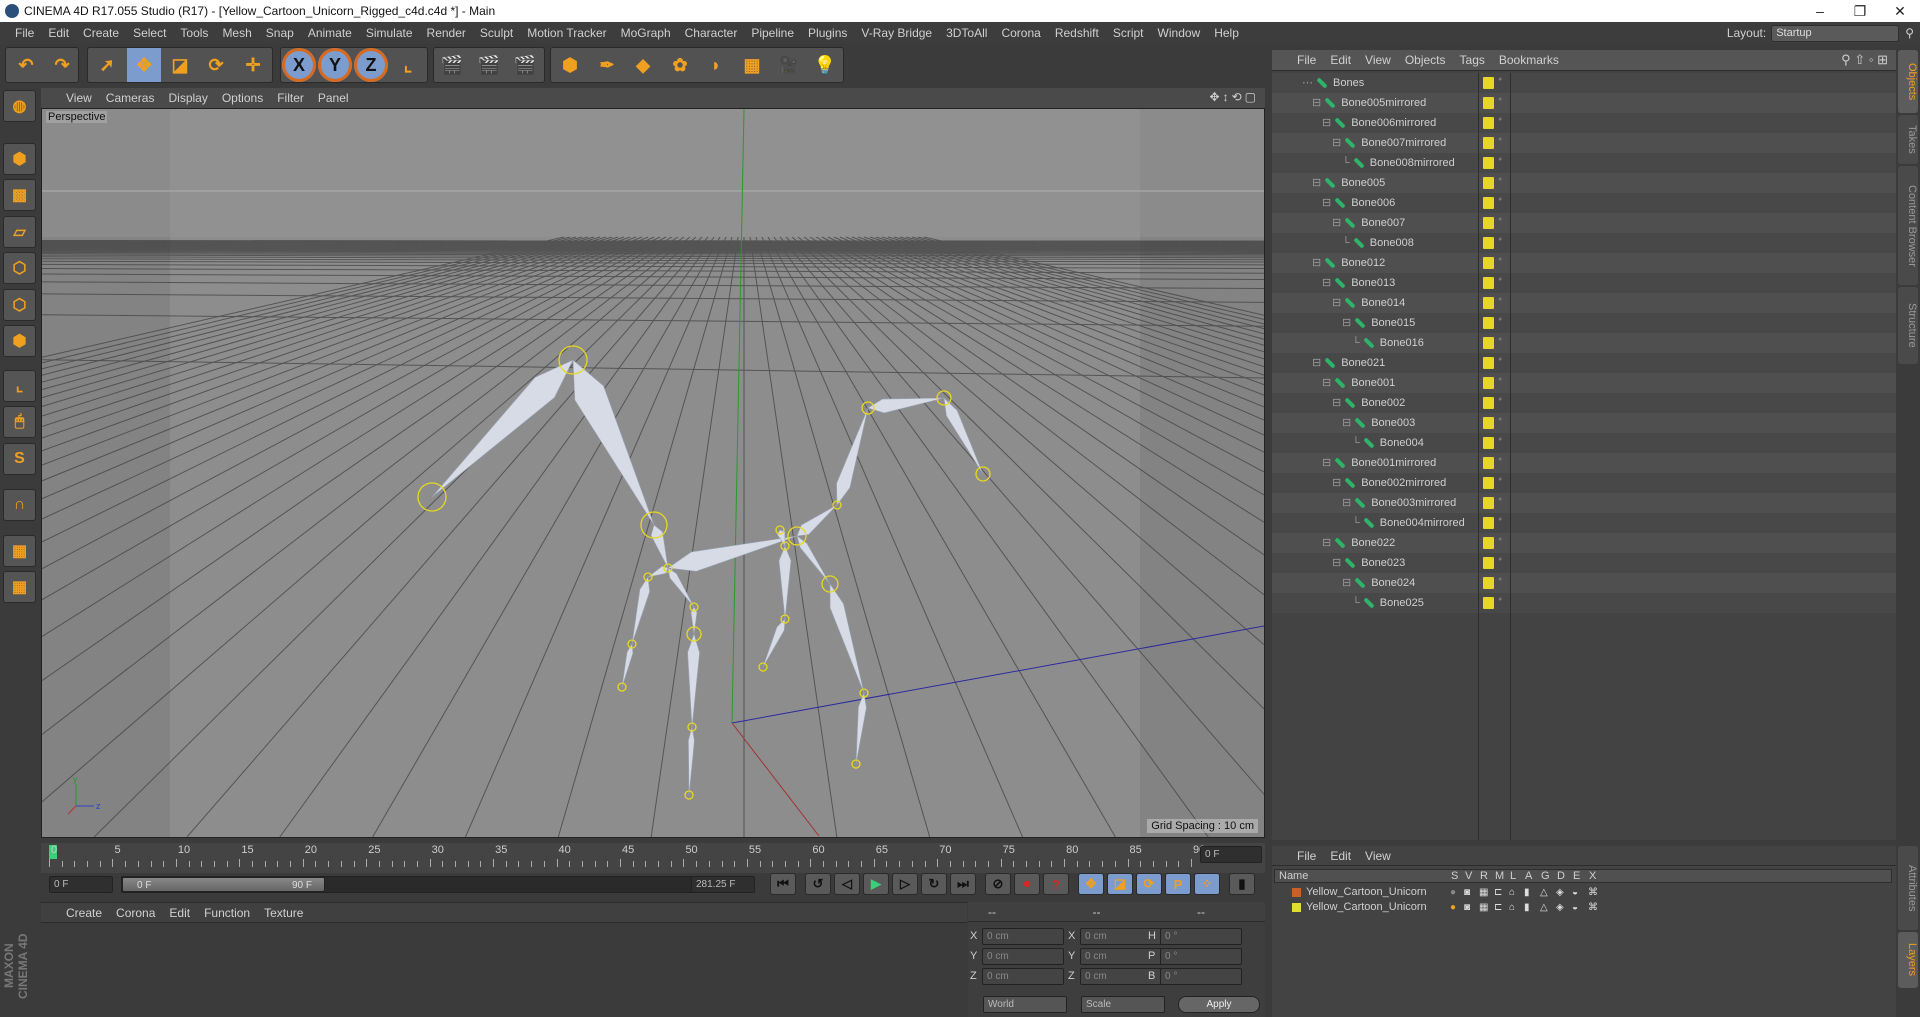 Image resolution: width=1920 pixels, height=1017 pixels. I want to click on scale-icon: ◪, so click(180, 65).